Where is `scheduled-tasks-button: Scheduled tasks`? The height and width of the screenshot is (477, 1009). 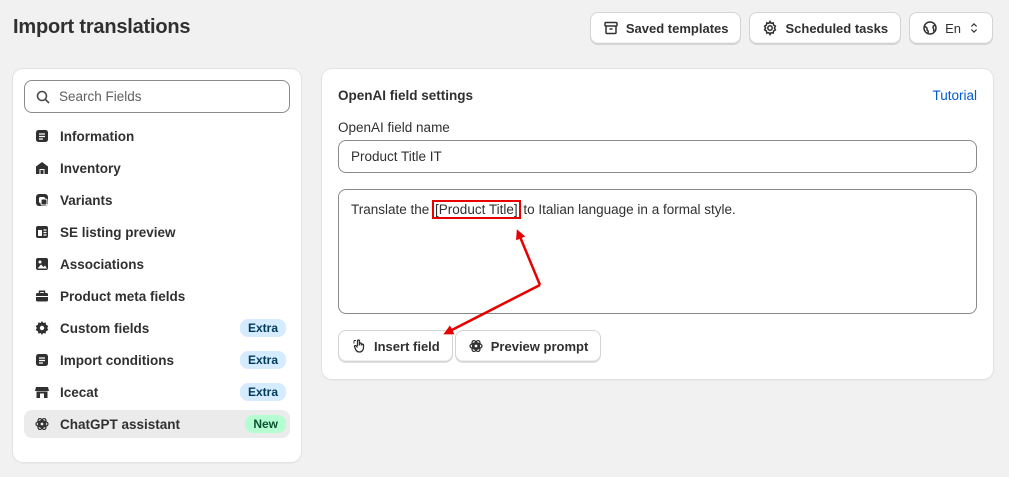 scheduled-tasks-button: Scheduled tasks is located at coordinates (825, 28).